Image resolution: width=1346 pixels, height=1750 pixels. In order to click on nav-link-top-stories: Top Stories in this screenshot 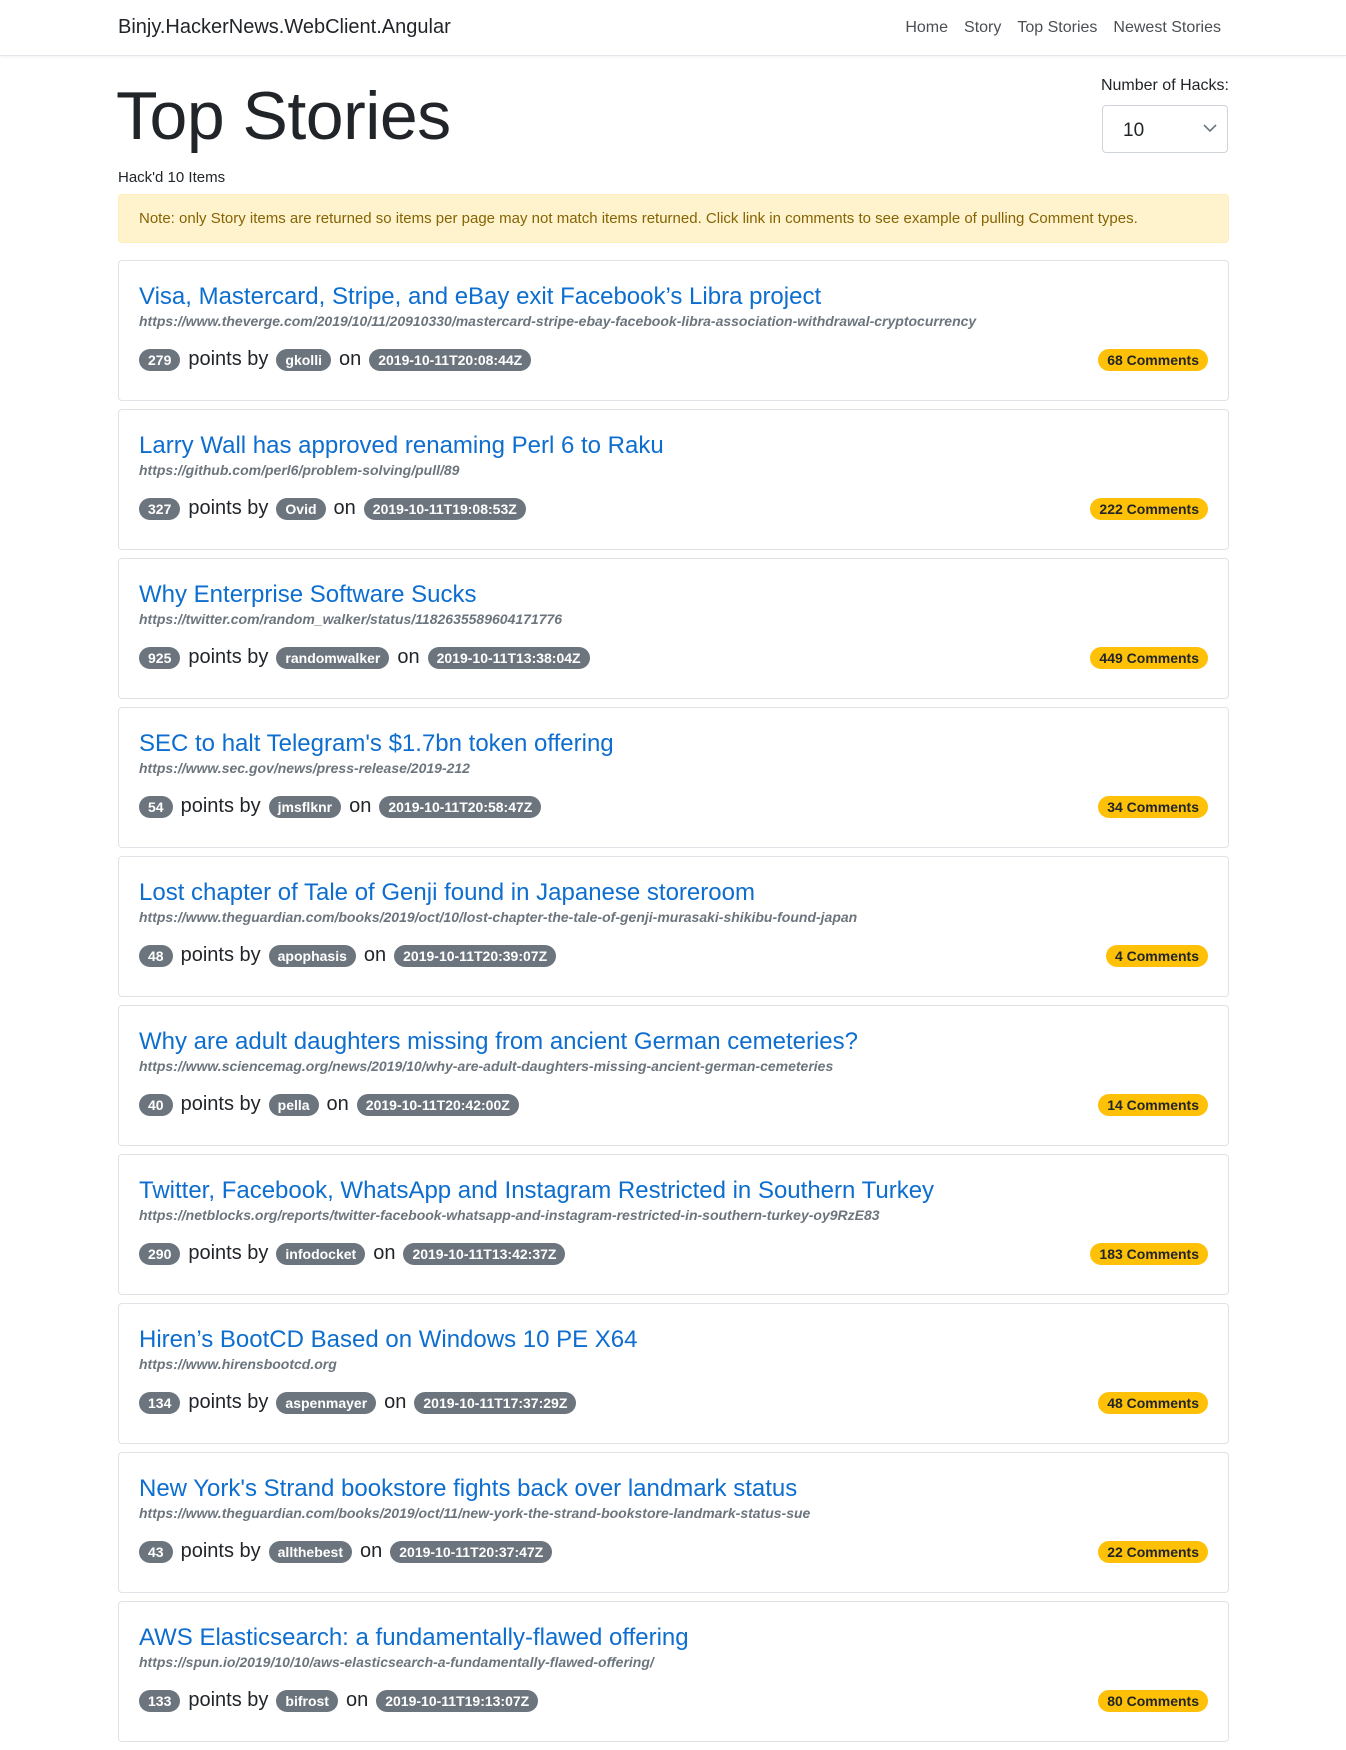, I will do `click(1057, 28)`.